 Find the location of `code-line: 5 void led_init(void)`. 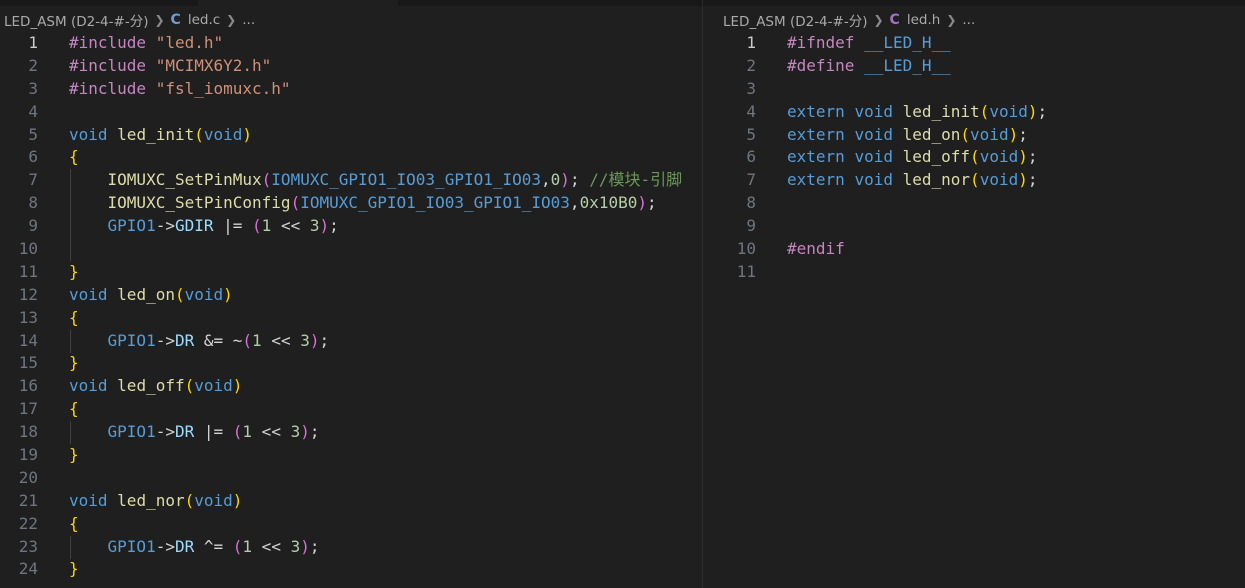

code-line: 5 void led_init(void) is located at coordinates (351, 135).